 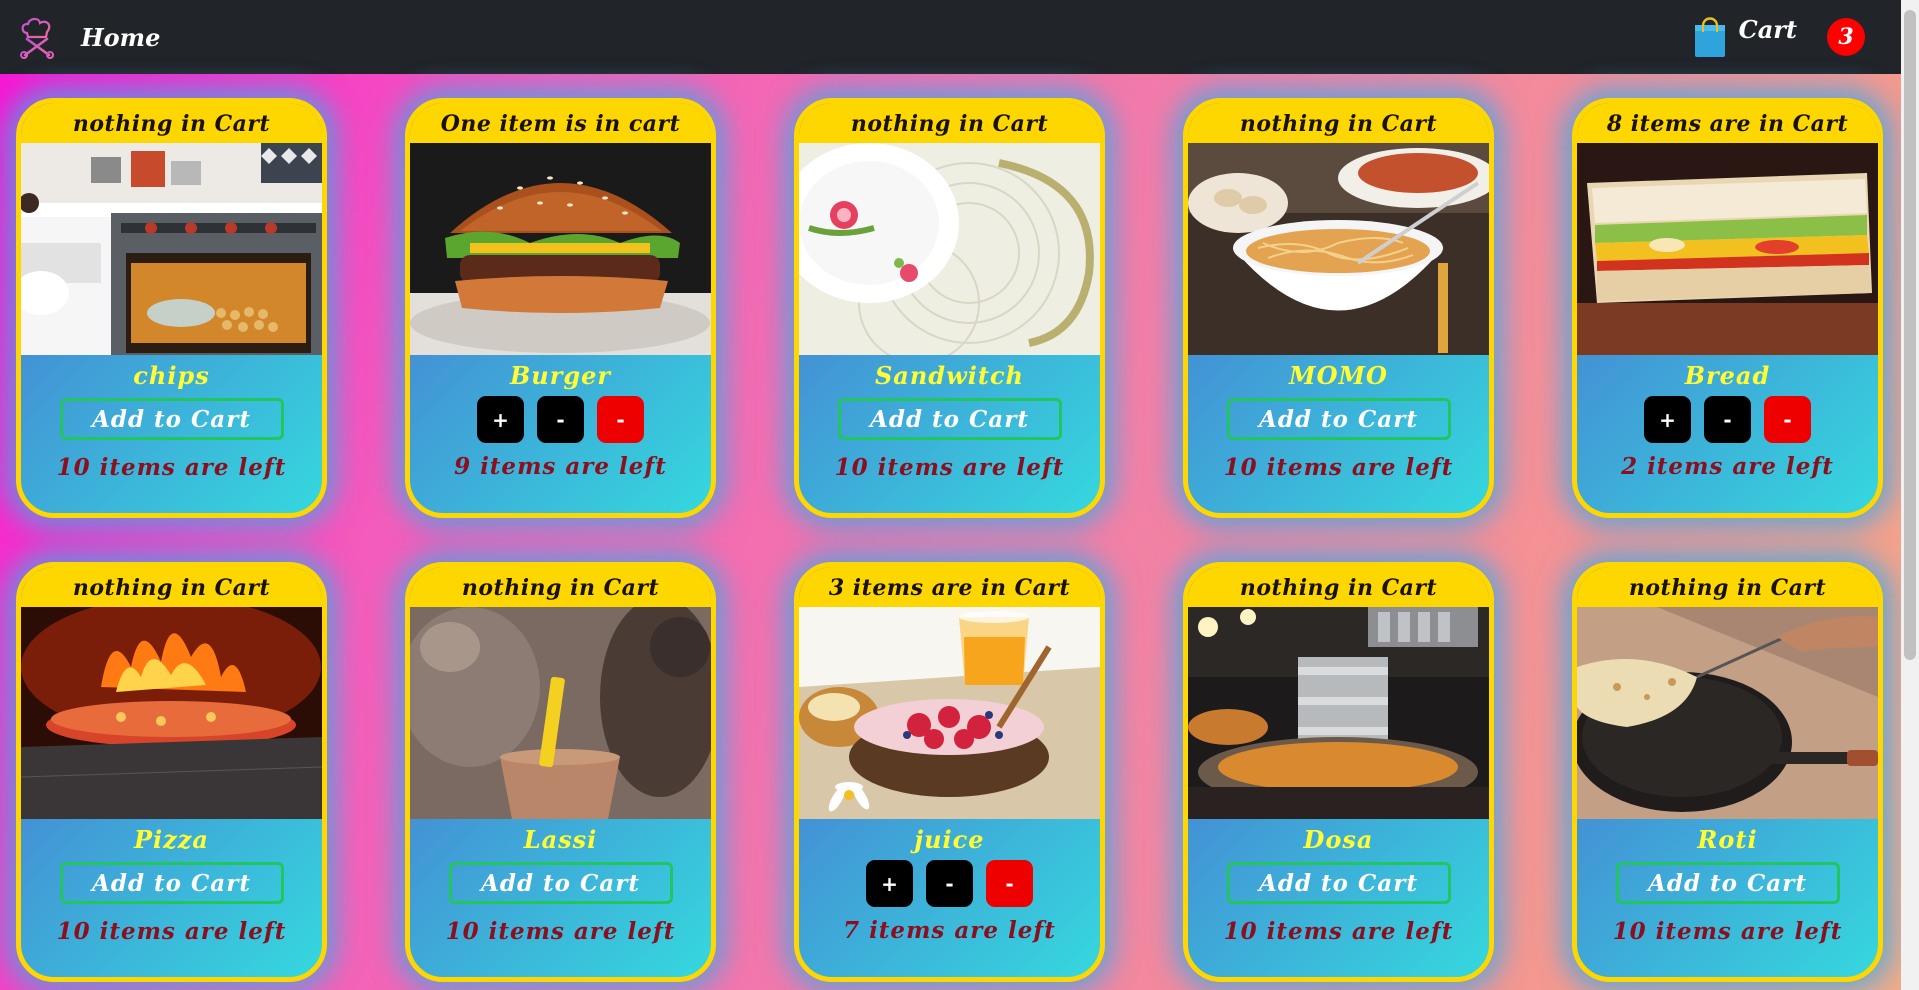 I want to click on chips-oven-image, so click(x=171, y=249).